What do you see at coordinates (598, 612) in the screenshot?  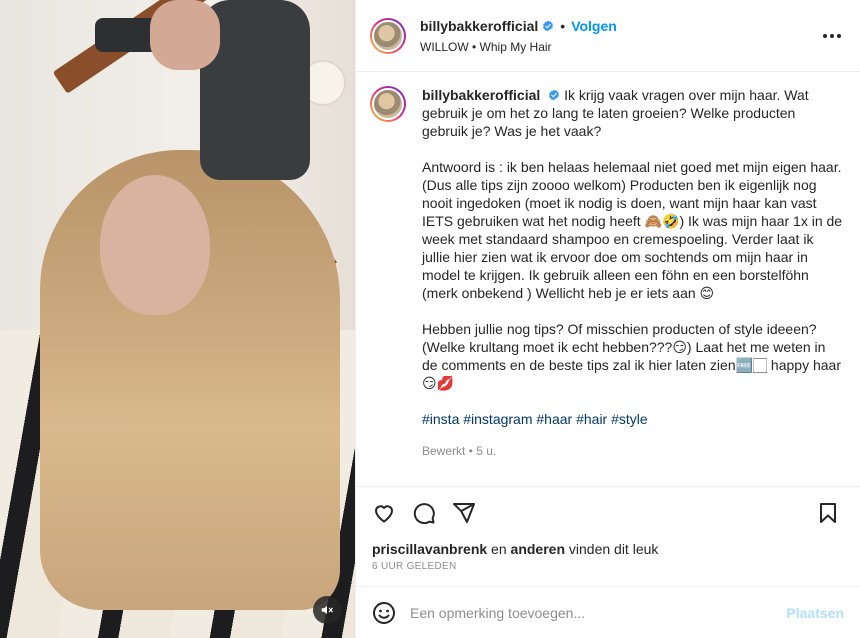 I see `comment-input` at bounding box center [598, 612].